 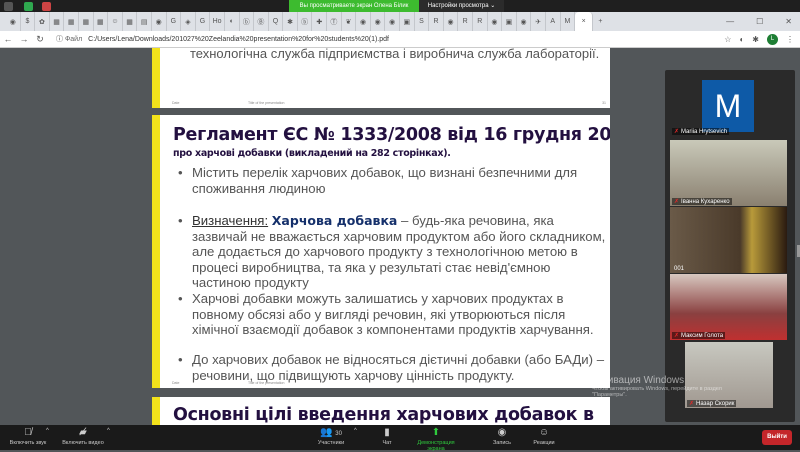 What do you see at coordinates (715, 404) in the screenshot?
I see `participant-name: Назар Скорик` at bounding box center [715, 404].